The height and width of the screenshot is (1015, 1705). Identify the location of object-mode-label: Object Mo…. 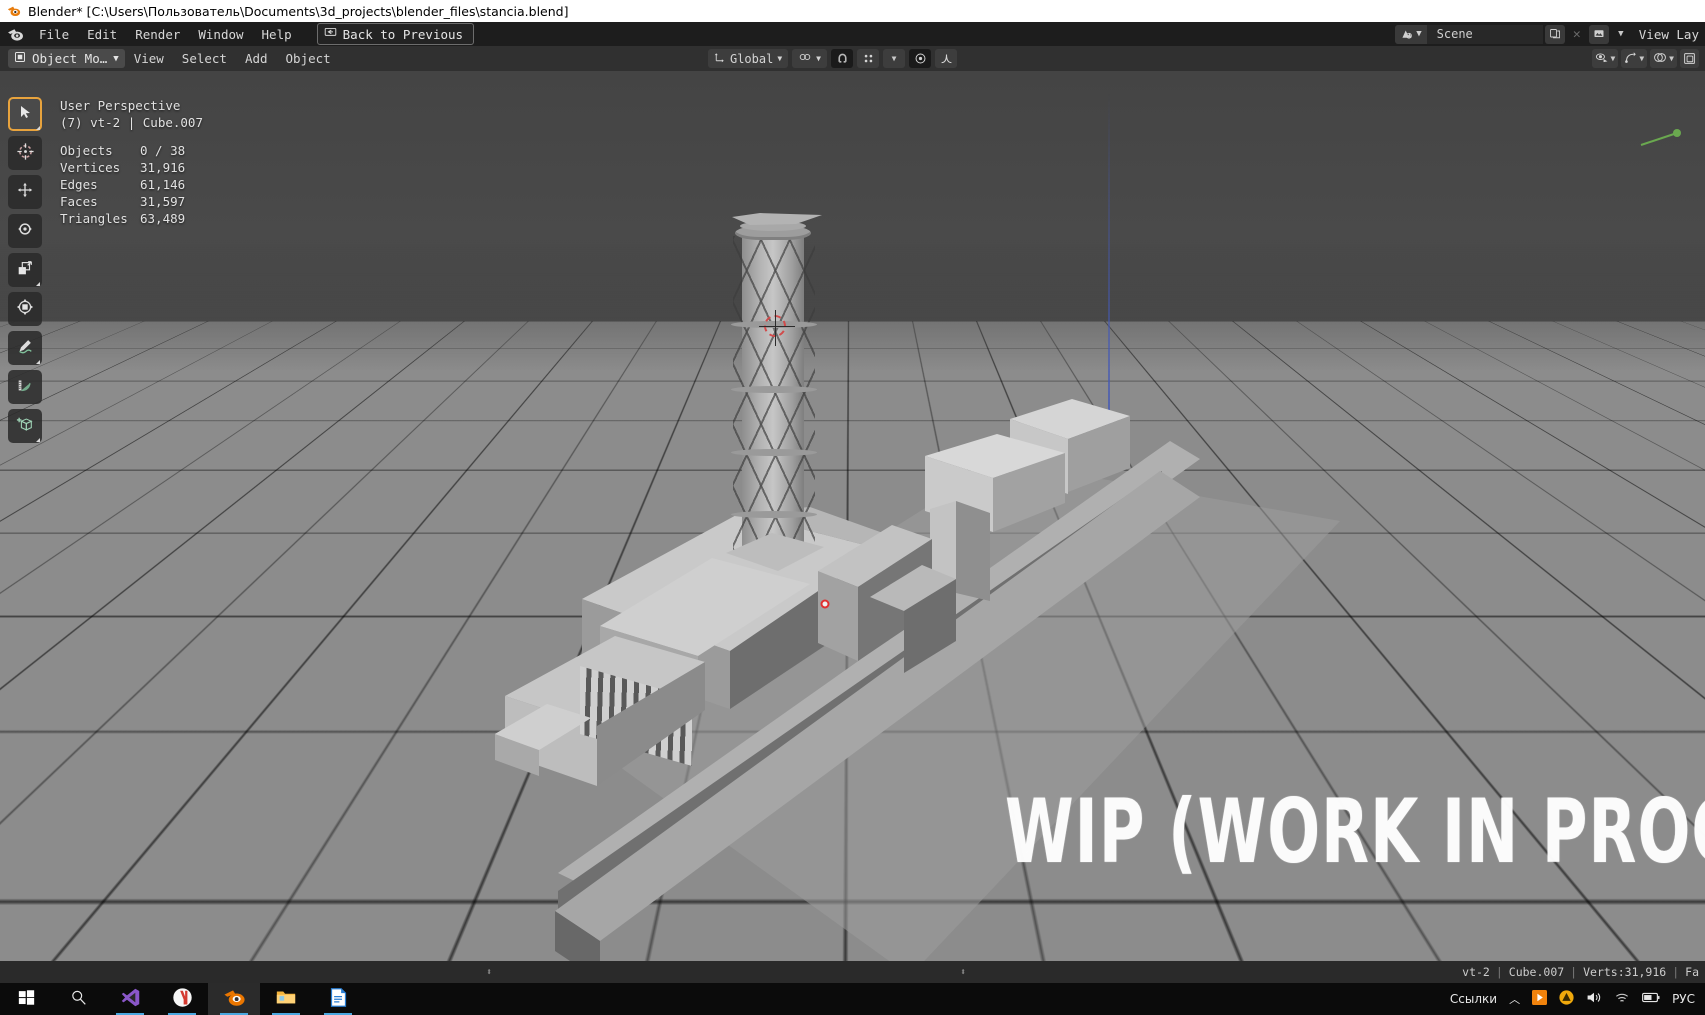
(70, 58).